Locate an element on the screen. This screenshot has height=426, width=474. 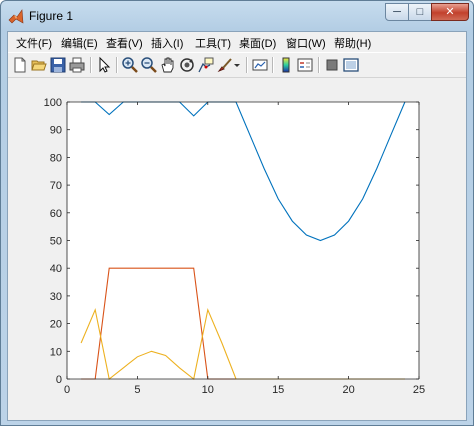
chevron-down-icon is located at coordinates (237, 65).